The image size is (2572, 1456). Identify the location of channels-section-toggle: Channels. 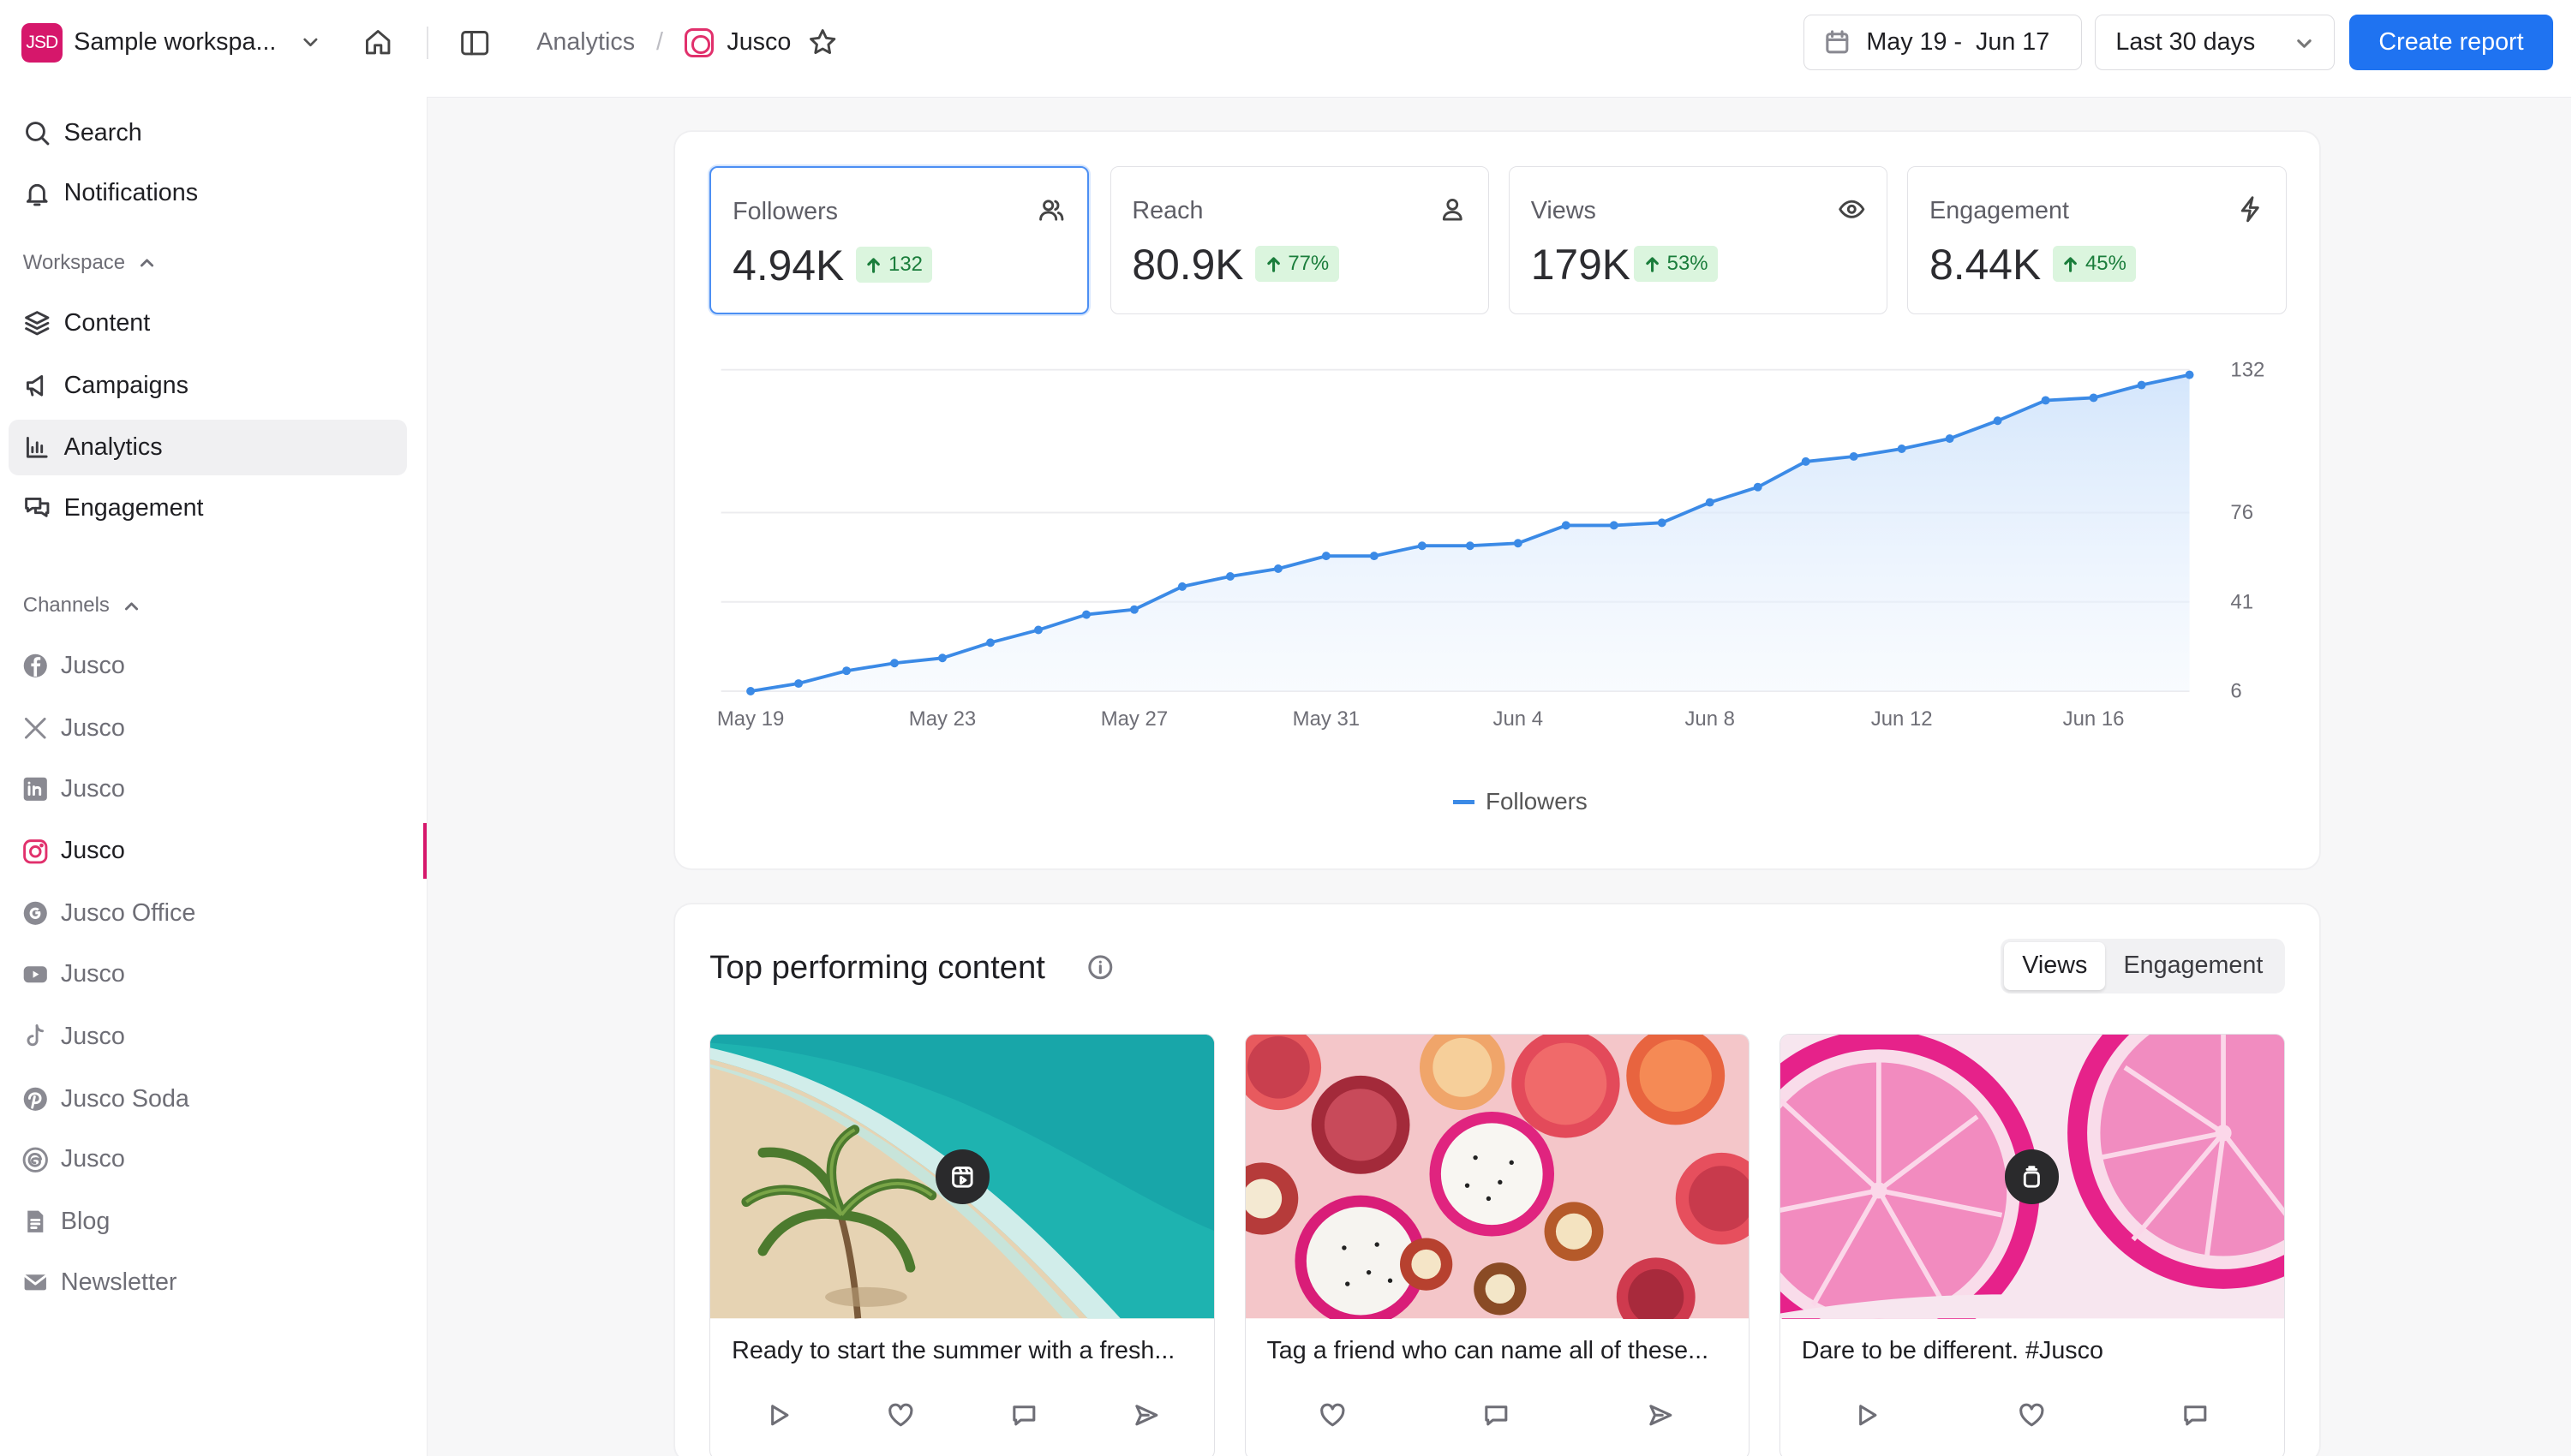
(82, 606).